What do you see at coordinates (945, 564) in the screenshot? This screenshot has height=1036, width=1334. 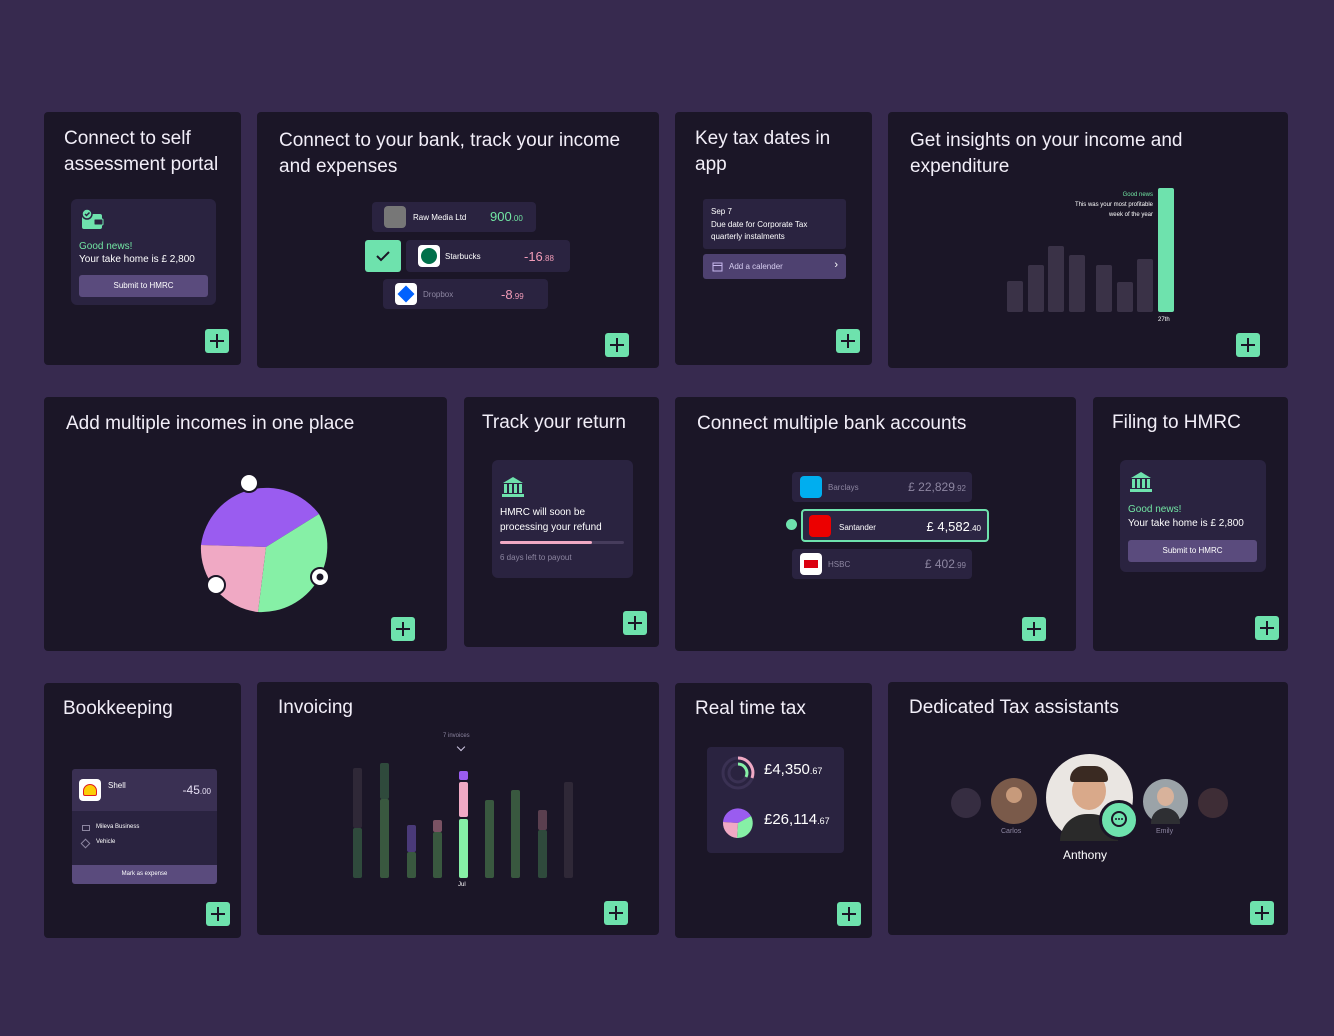 I see `bank-balance: £ 402.99` at bounding box center [945, 564].